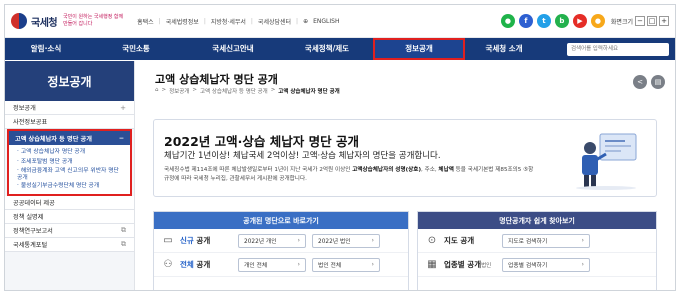 The height and width of the screenshot is (295, 680). I want to click on individual-2022-button: 2022년 개인 ›, so click(272, 240).